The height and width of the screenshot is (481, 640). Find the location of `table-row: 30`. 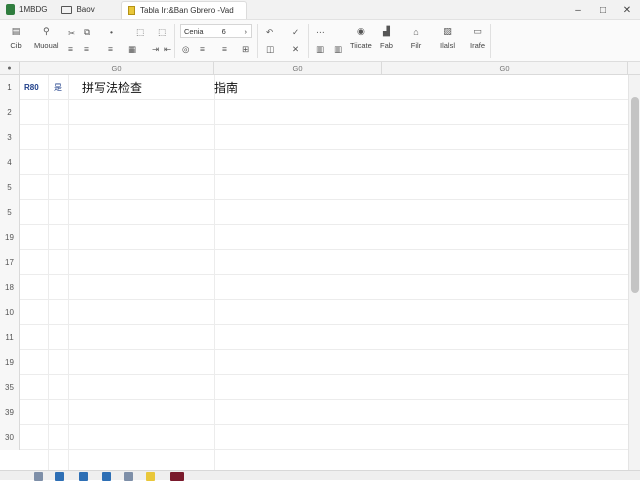

table-row: 30 is located at coordinates (314, 437).